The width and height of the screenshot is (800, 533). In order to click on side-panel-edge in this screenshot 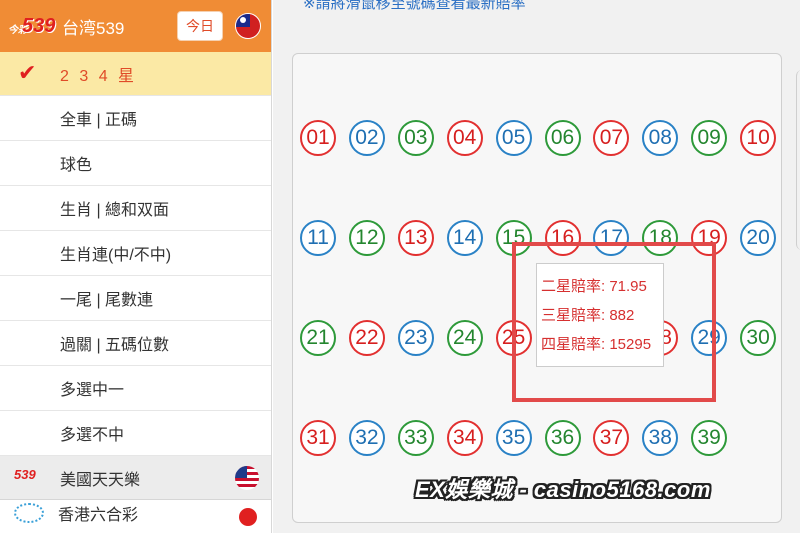, I will do `click(798, 160)`.